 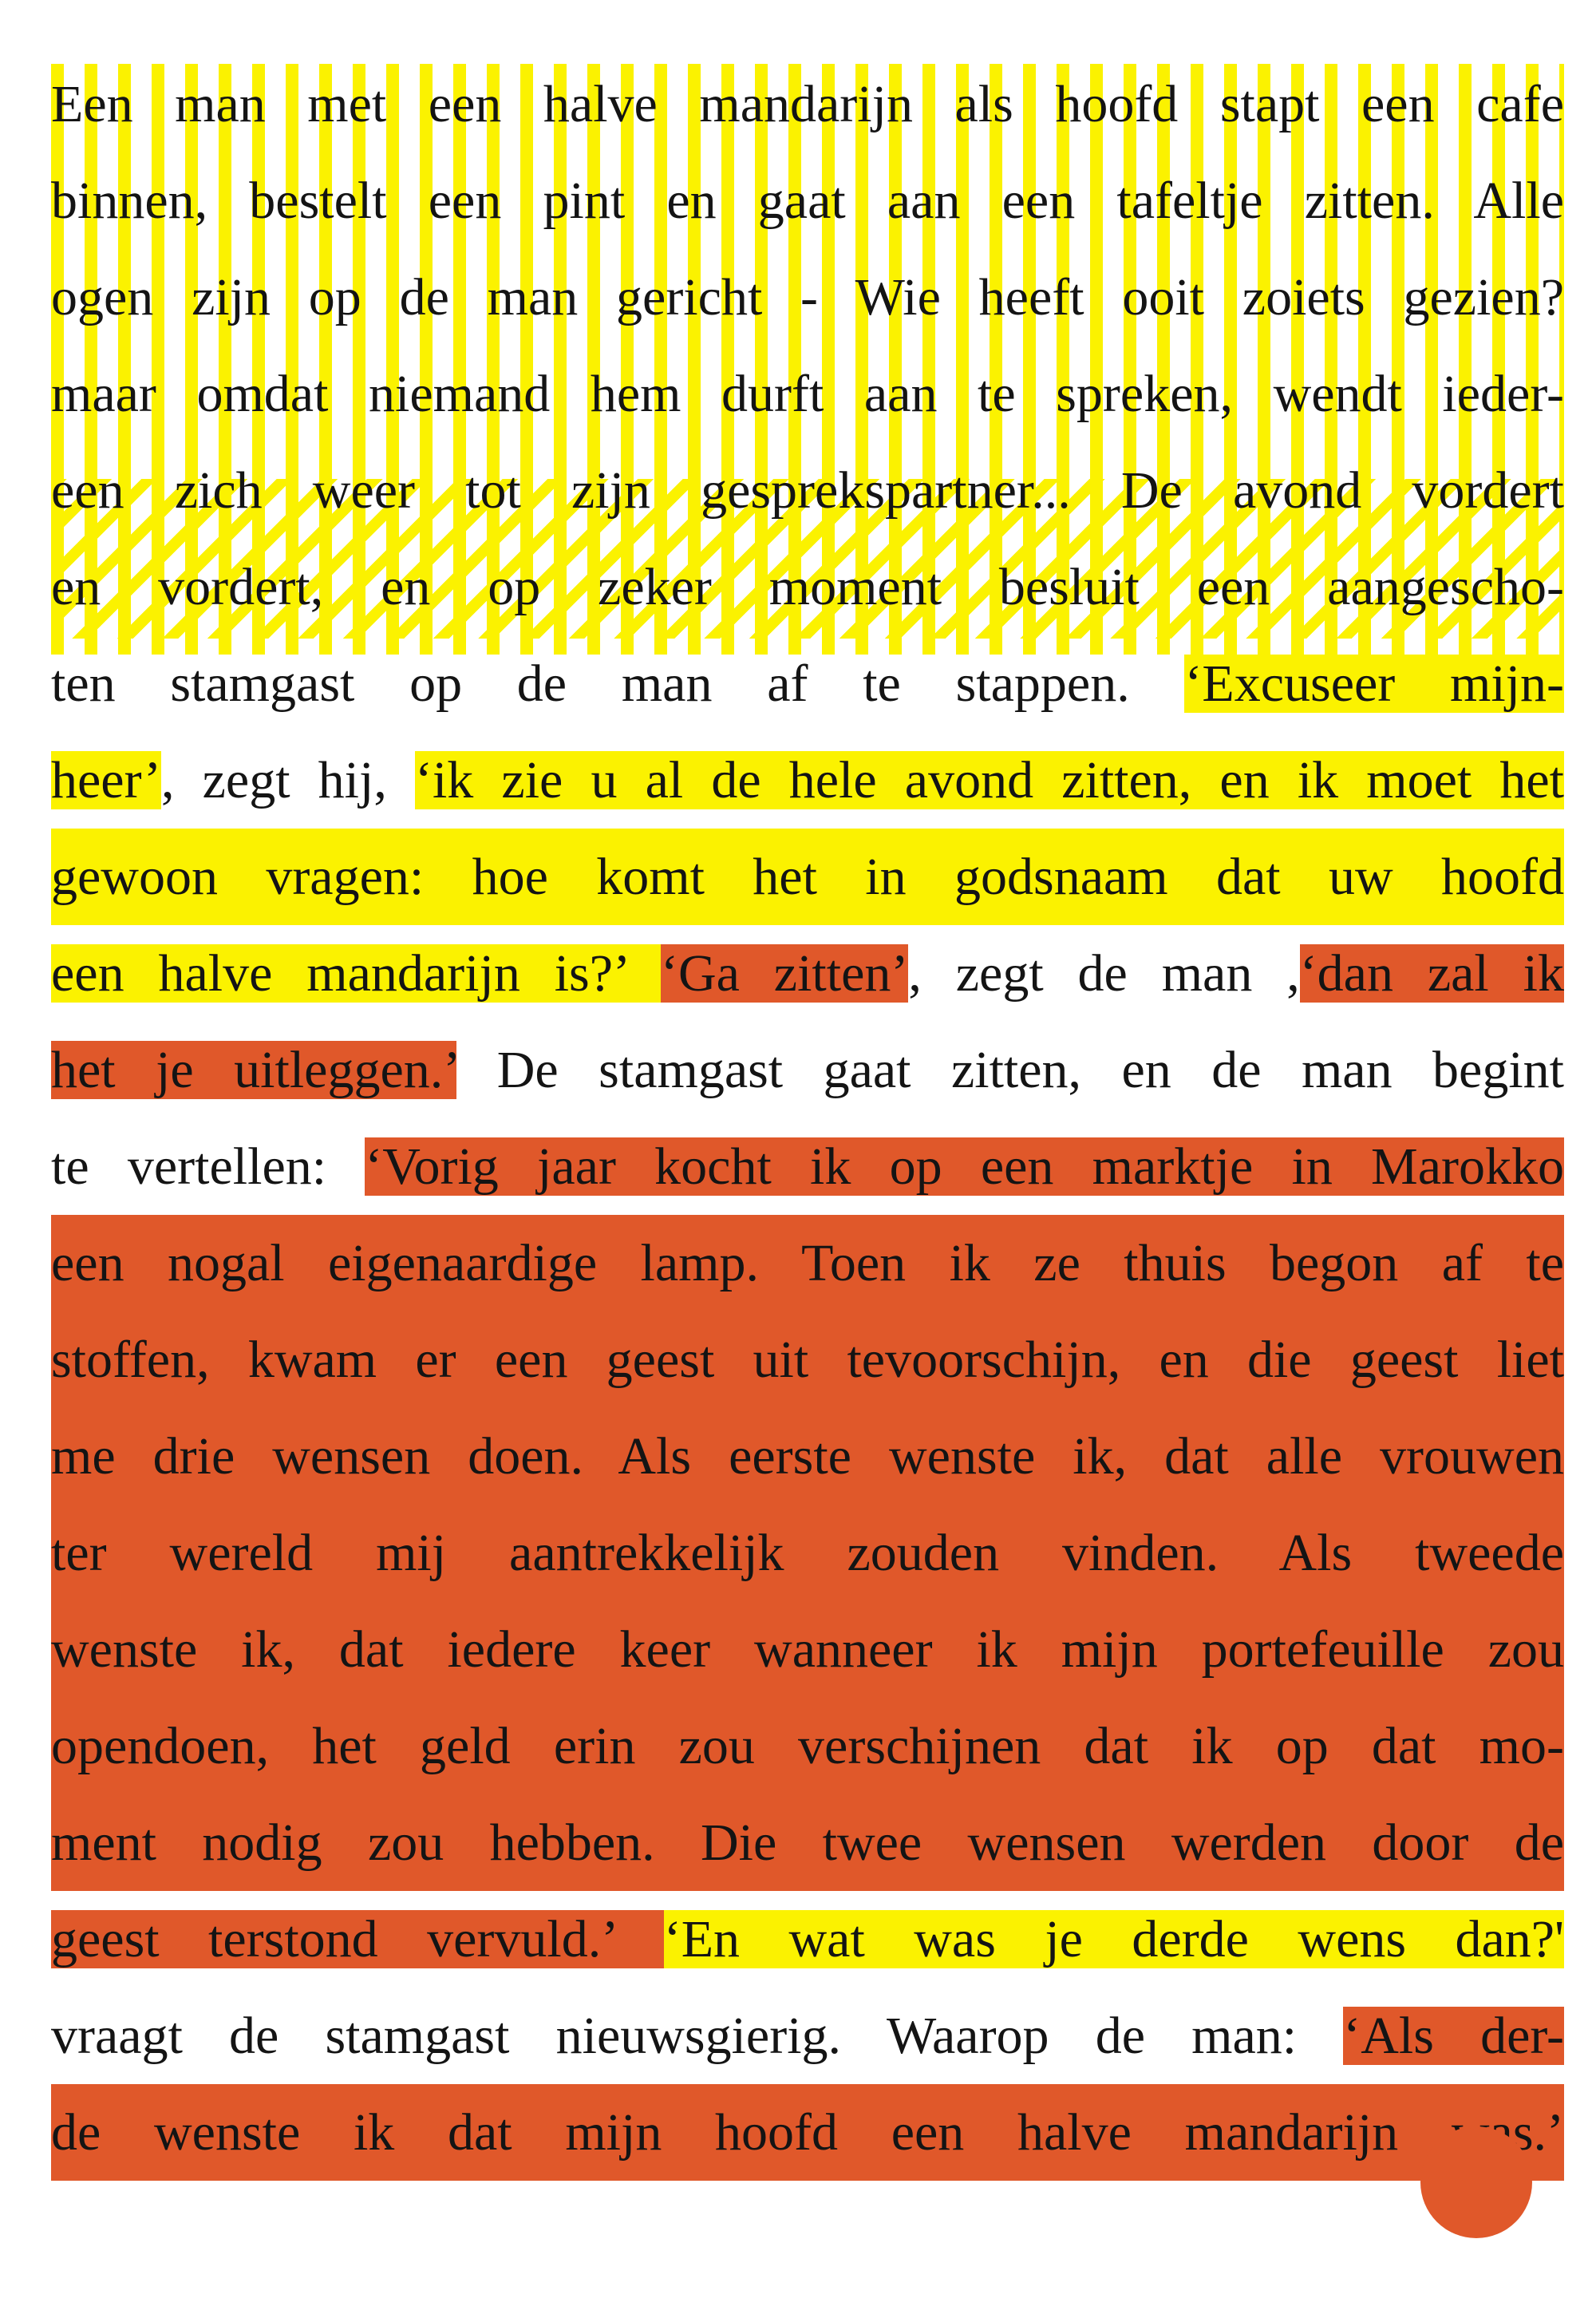 I want to click on quote-highlight-orange: ‘Als der-, so click(x=1454, y=2036).